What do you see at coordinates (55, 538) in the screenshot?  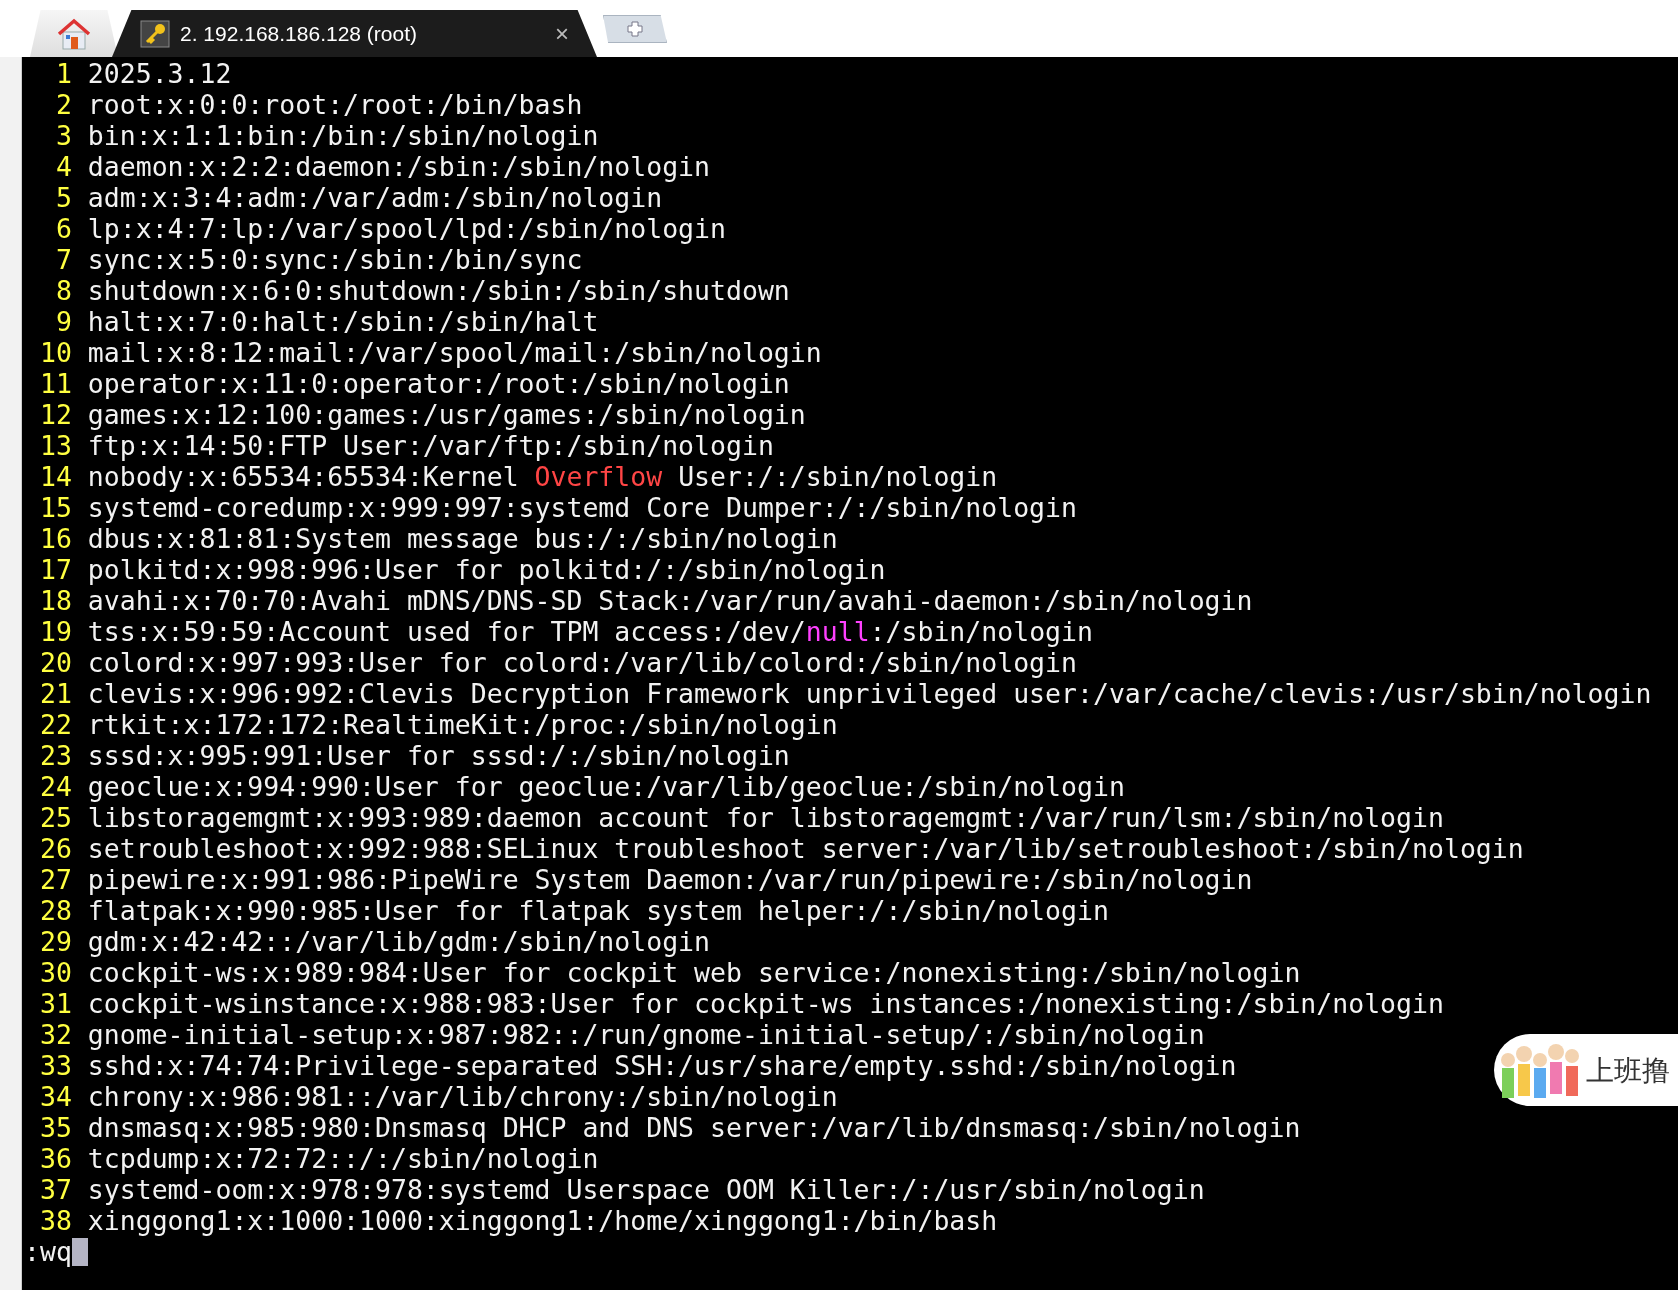 I see `line-number: 16` at bounding box center [55, 538].